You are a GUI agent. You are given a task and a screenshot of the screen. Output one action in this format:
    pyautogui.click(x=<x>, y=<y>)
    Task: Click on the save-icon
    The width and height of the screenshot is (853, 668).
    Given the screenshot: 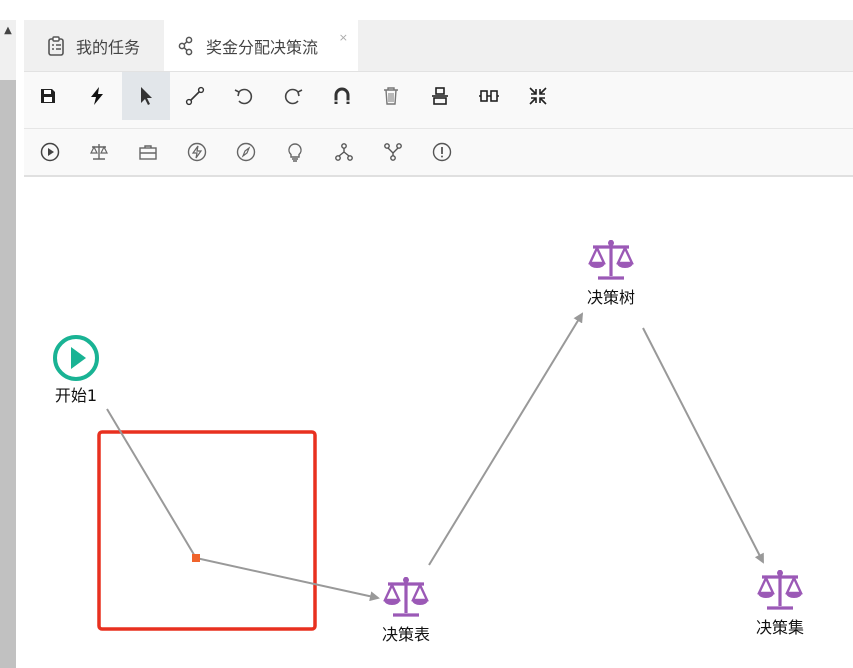 What is the action you would take?
    pyautogui.click(x=48, y=96)
    